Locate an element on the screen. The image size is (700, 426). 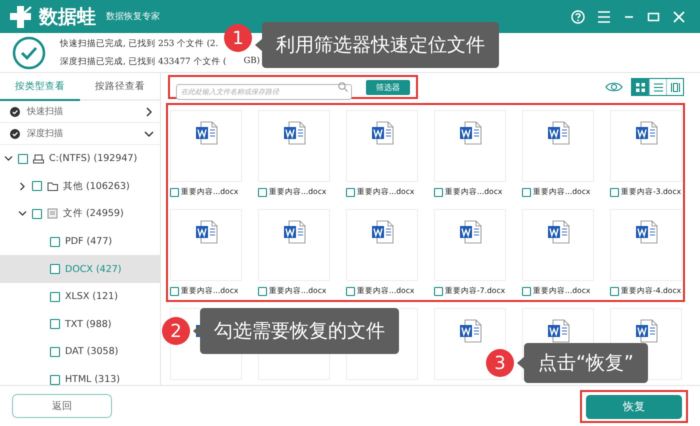
app-name: 数据蛙 is located at coordinates (67, 17).